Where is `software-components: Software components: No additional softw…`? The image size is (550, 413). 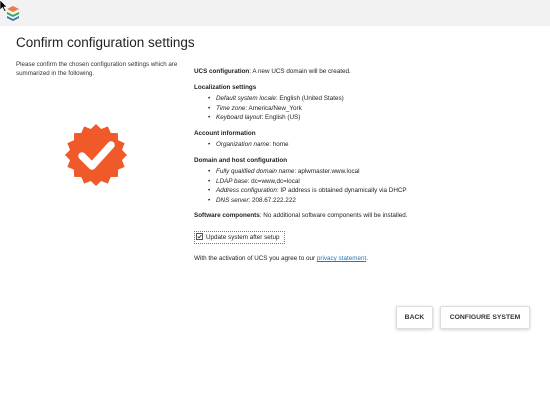 software-components: Software components: No additional softw… is located at coordinates (301, 215).